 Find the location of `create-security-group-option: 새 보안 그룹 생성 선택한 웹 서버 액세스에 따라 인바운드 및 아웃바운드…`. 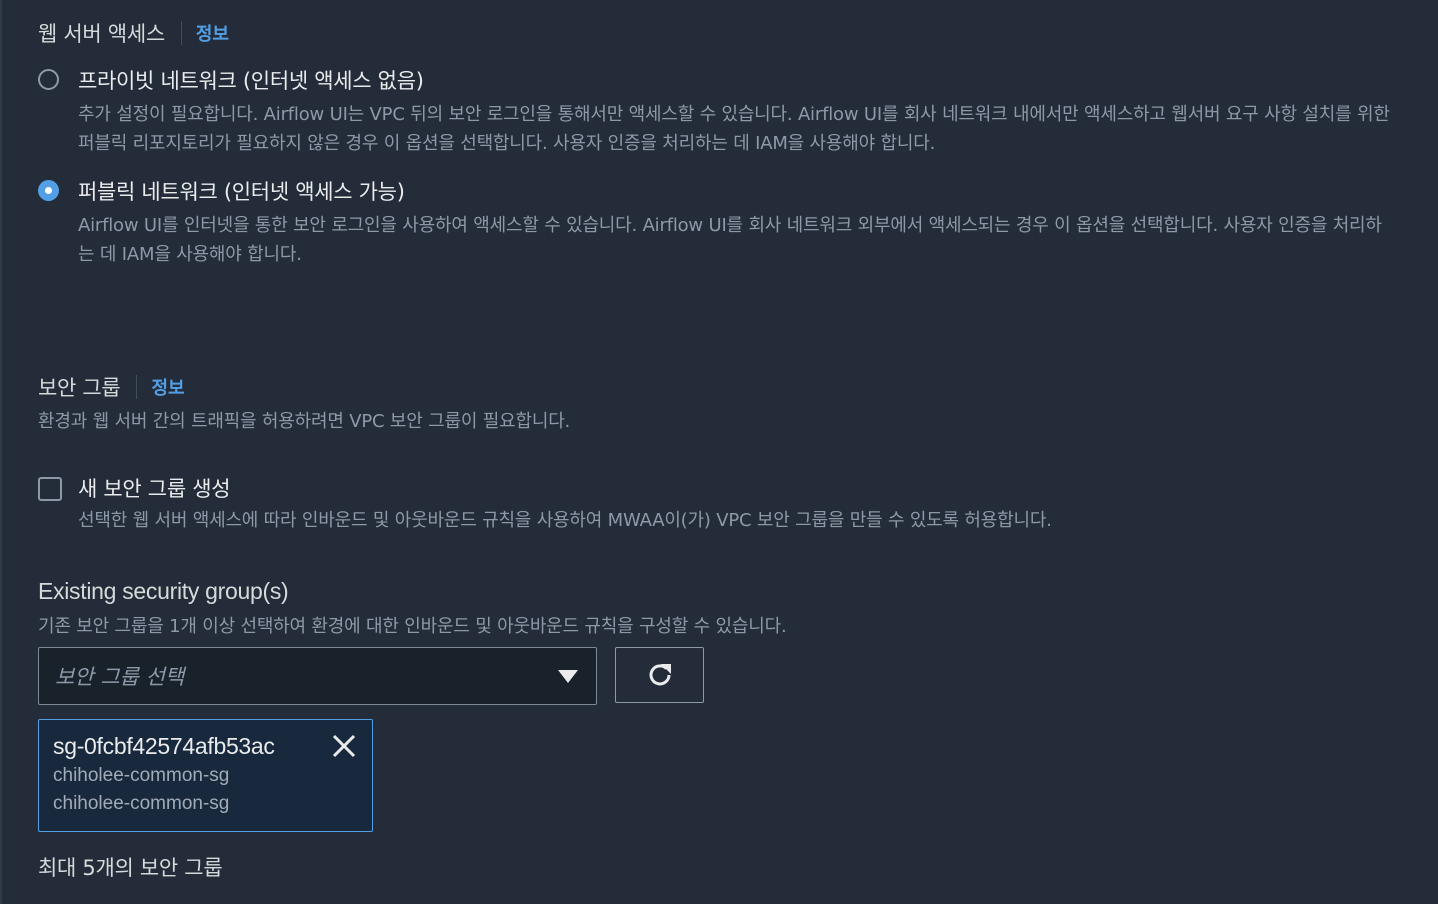

create-security-group-option: 새 보안 그룹 생성 선택한 웹 서버 액세스에 따라 인바운드 및 아웃바운드… is located at coordinates (718, 505).